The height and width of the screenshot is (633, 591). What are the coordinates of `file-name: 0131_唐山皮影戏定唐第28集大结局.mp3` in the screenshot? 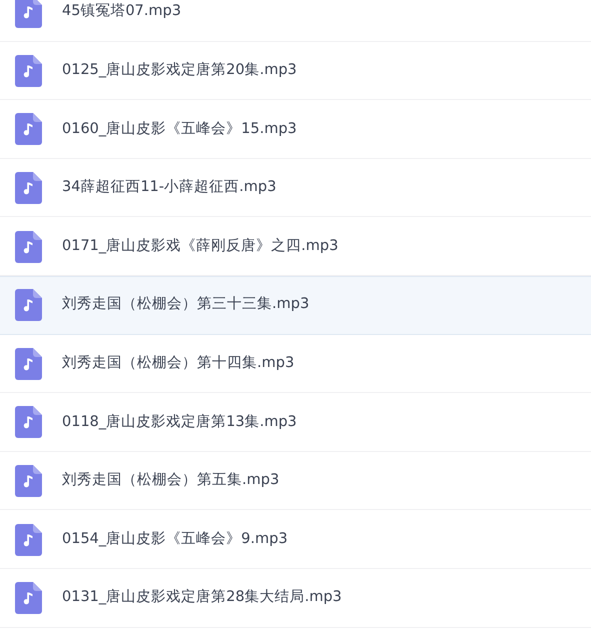 It's located at (202, 598).